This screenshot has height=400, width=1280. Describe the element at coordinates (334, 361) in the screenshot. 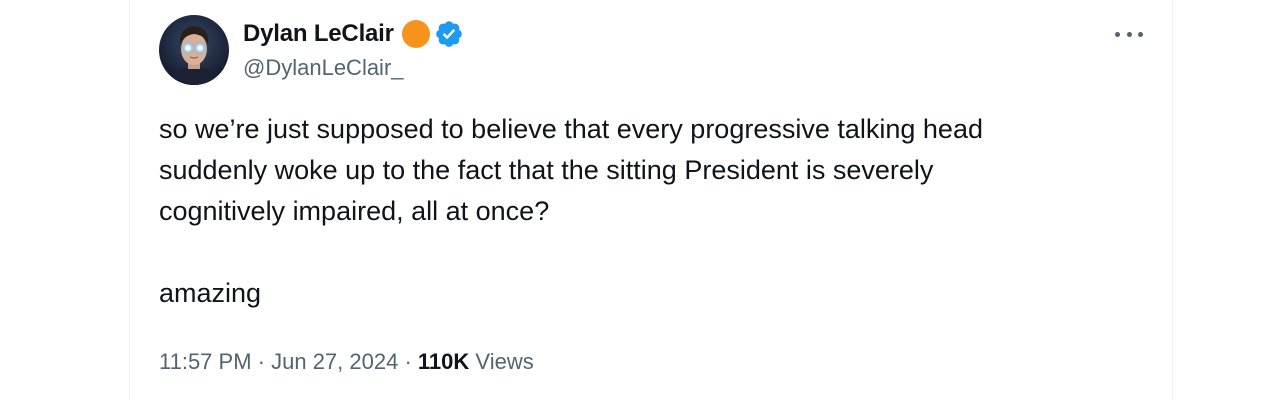

I see `tweet-date: Jun 27, 2024` at that location.